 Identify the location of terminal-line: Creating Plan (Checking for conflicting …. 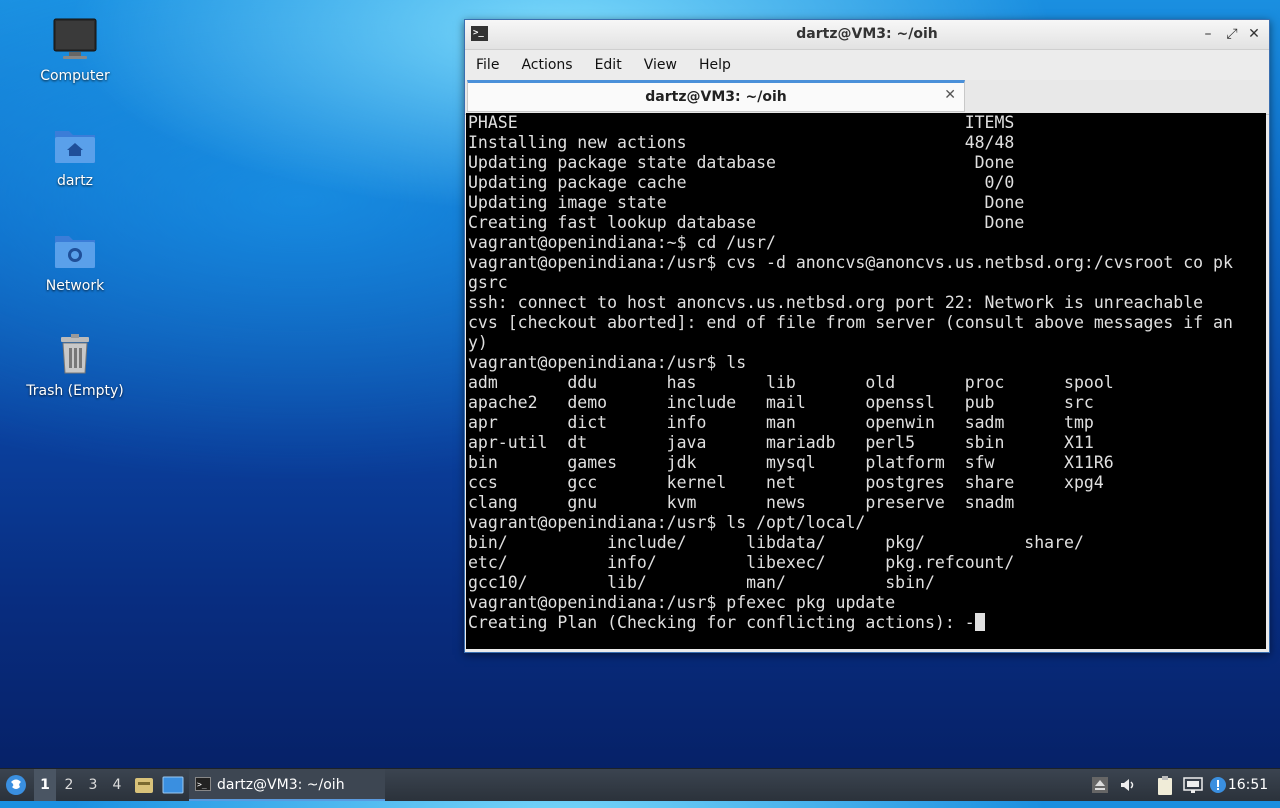
(867, 623).